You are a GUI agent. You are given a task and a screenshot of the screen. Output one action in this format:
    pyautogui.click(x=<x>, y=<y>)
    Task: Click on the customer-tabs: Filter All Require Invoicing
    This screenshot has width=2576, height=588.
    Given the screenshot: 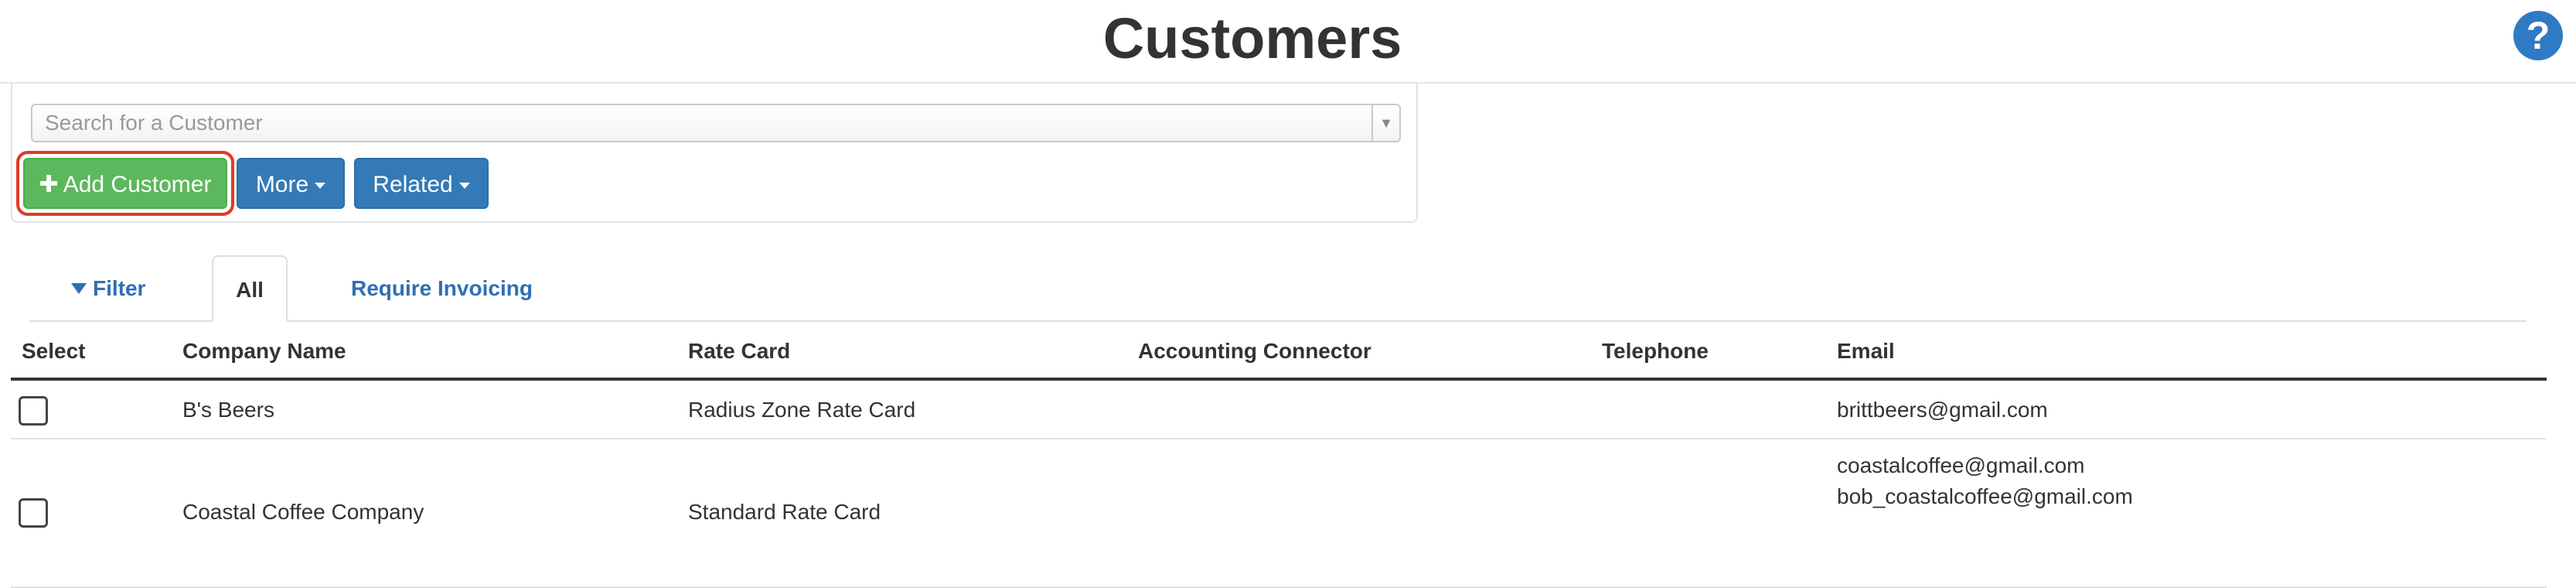 What is the action you would take?
    pyautogui.click(x=1278, y=288)
    